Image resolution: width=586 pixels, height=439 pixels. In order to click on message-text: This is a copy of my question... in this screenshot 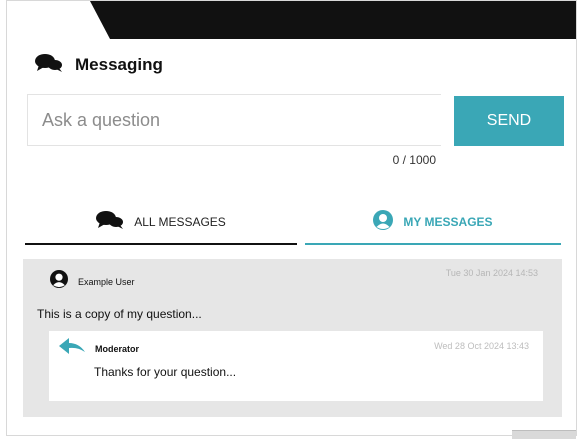, I will do `click(119, 314)`.